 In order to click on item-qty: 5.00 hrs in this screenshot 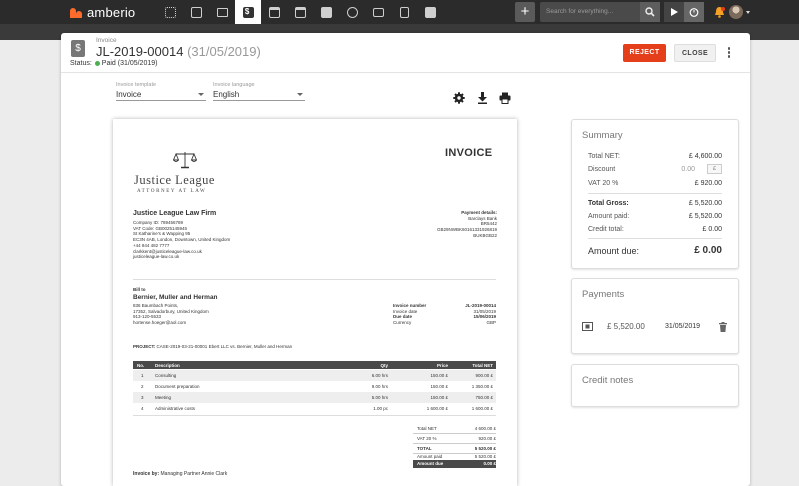, I will do `click(379, 397)`.